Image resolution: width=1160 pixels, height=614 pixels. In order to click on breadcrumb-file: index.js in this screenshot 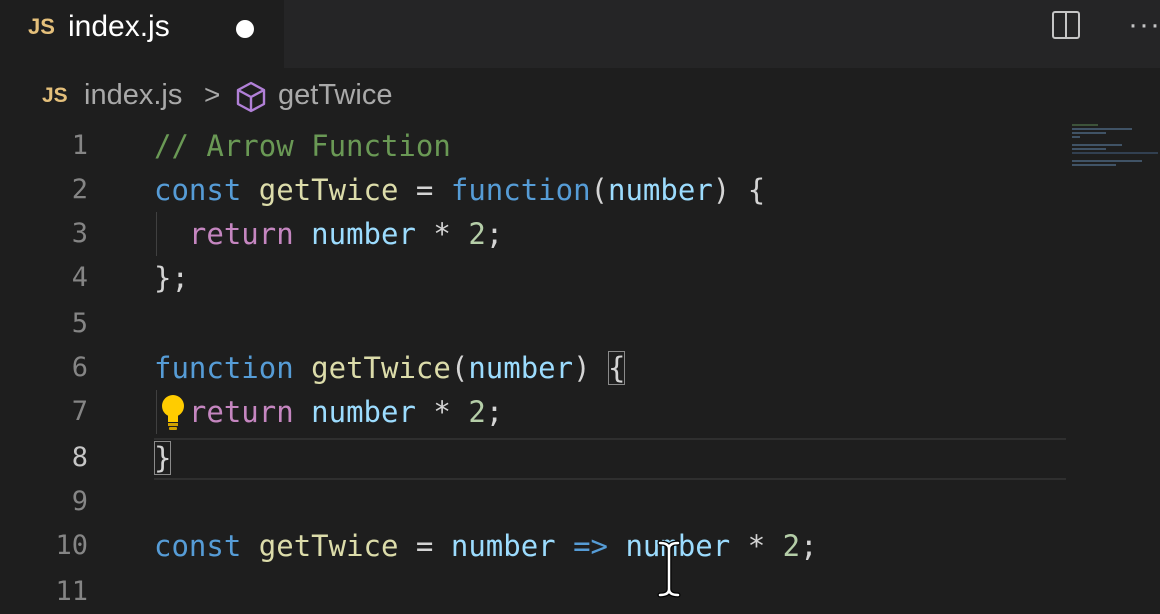, I will do `click(133, 95)`.